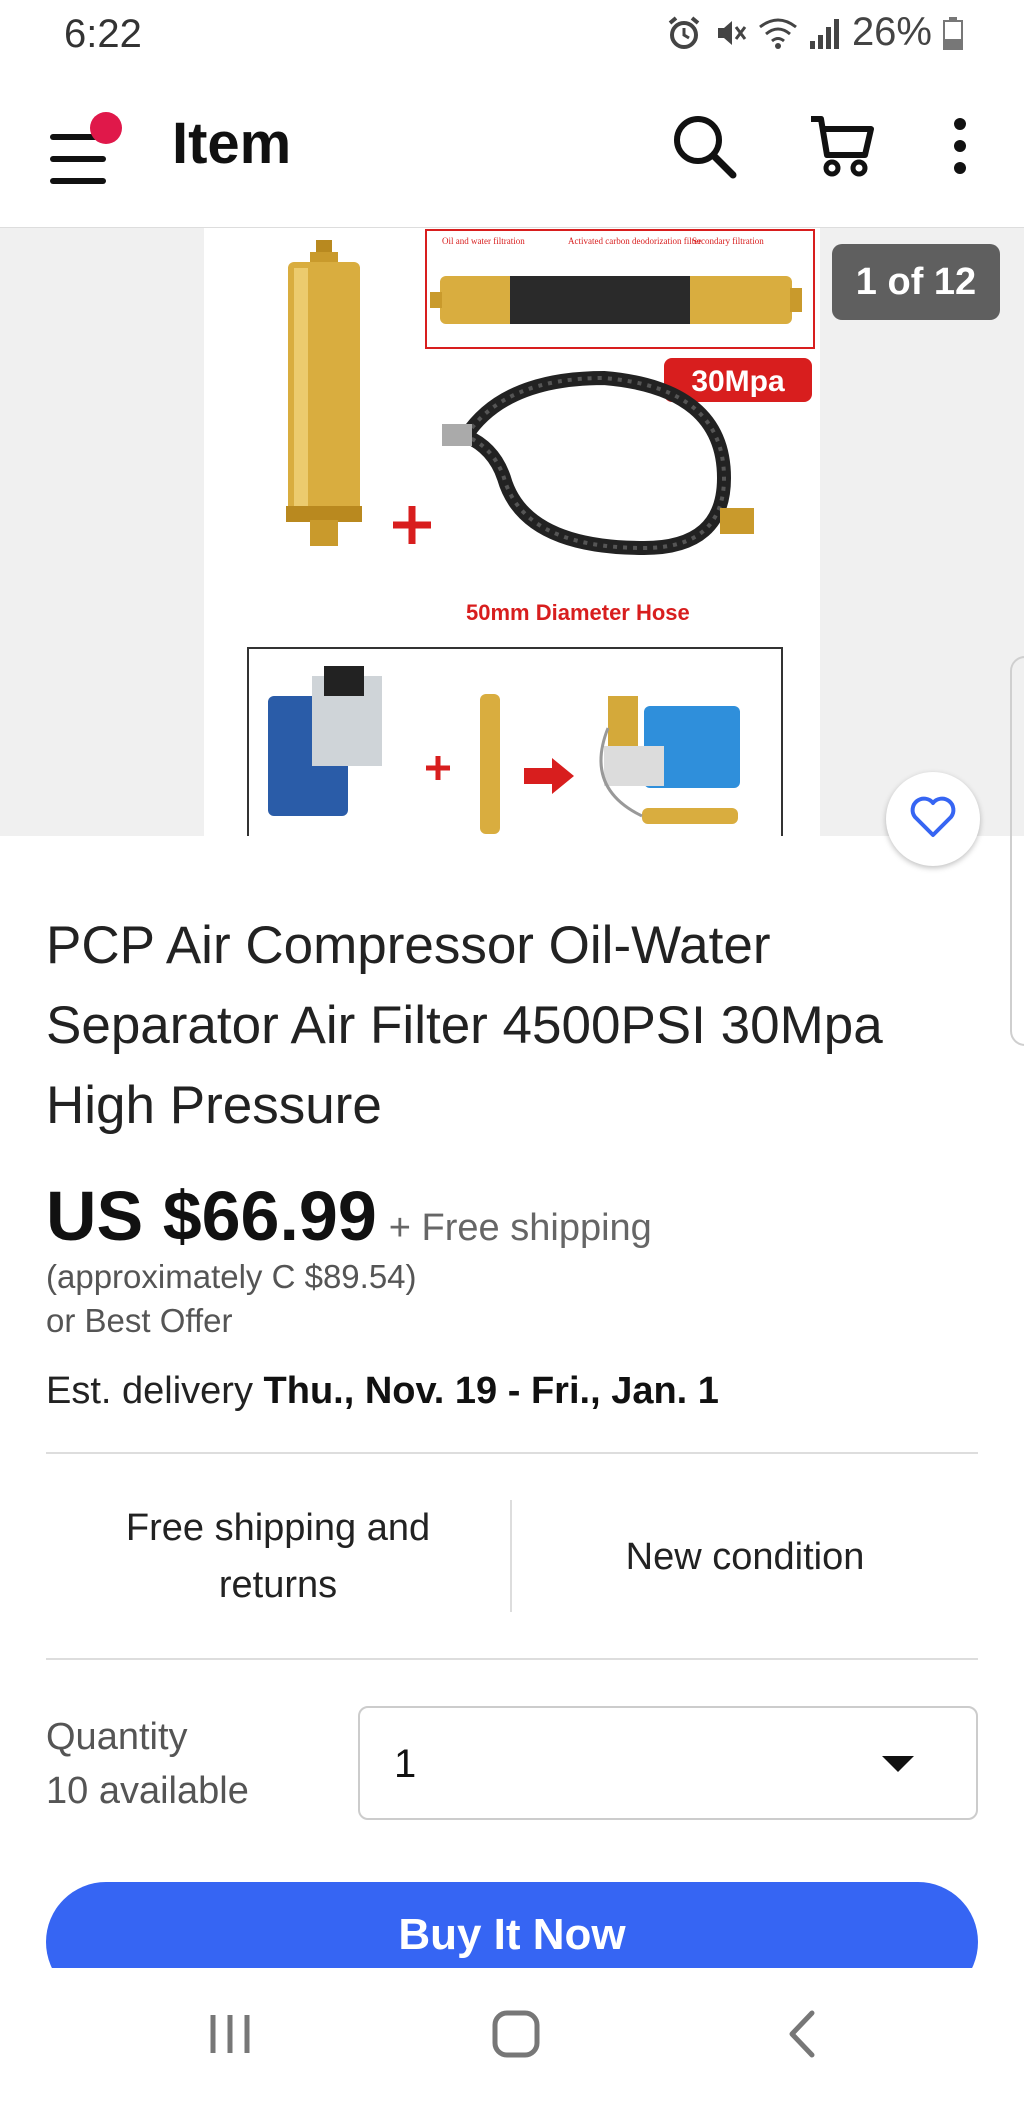  Describe the element at coordinates (106, 128) in the screenshot. I see `notification-dot` at that location.